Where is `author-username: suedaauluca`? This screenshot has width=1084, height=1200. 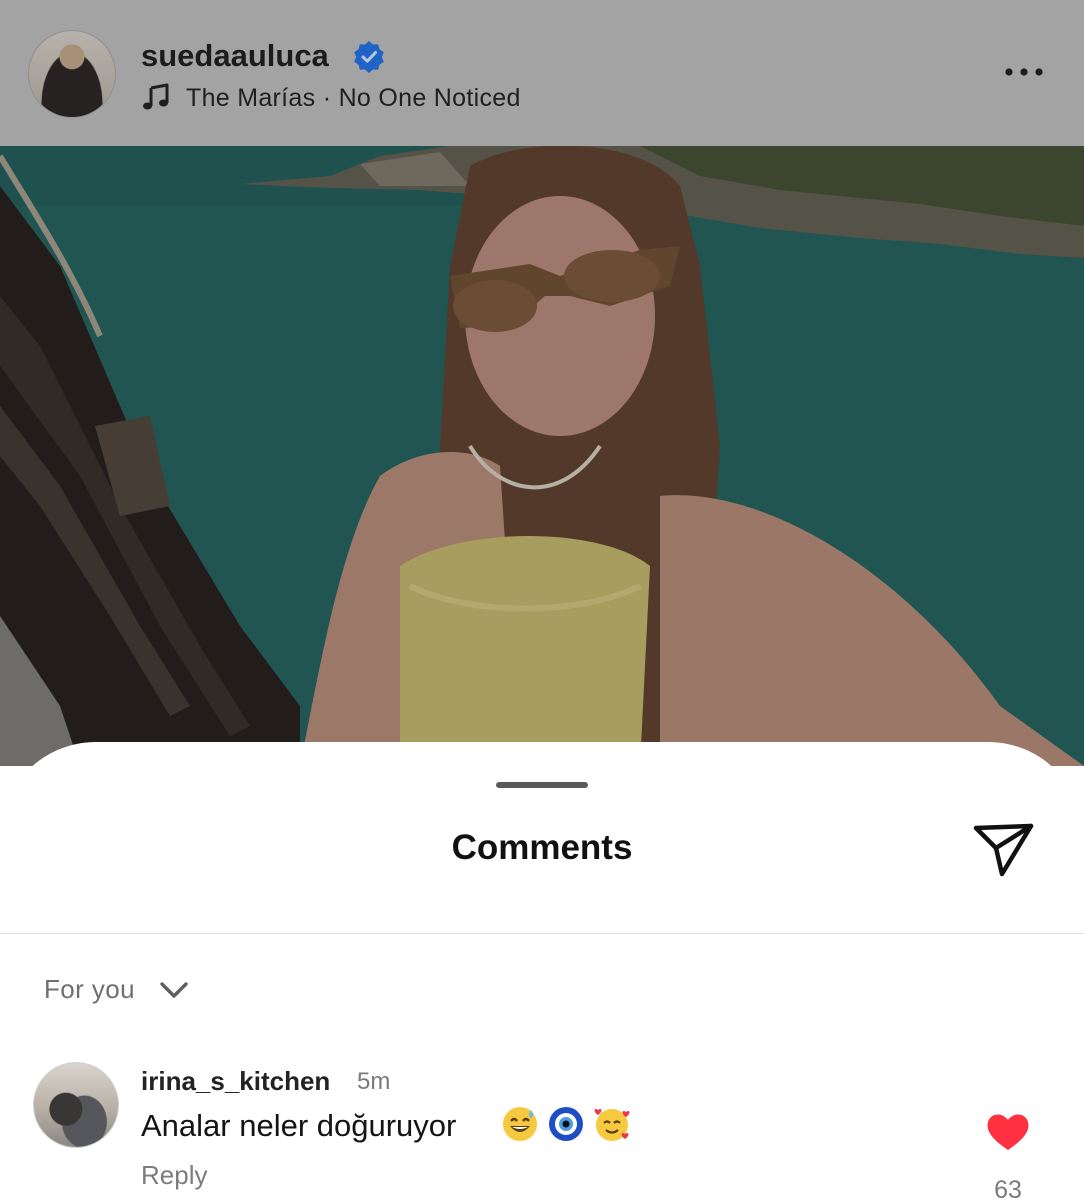
author-username: suedaauluca is located at coordinates (235, 56).